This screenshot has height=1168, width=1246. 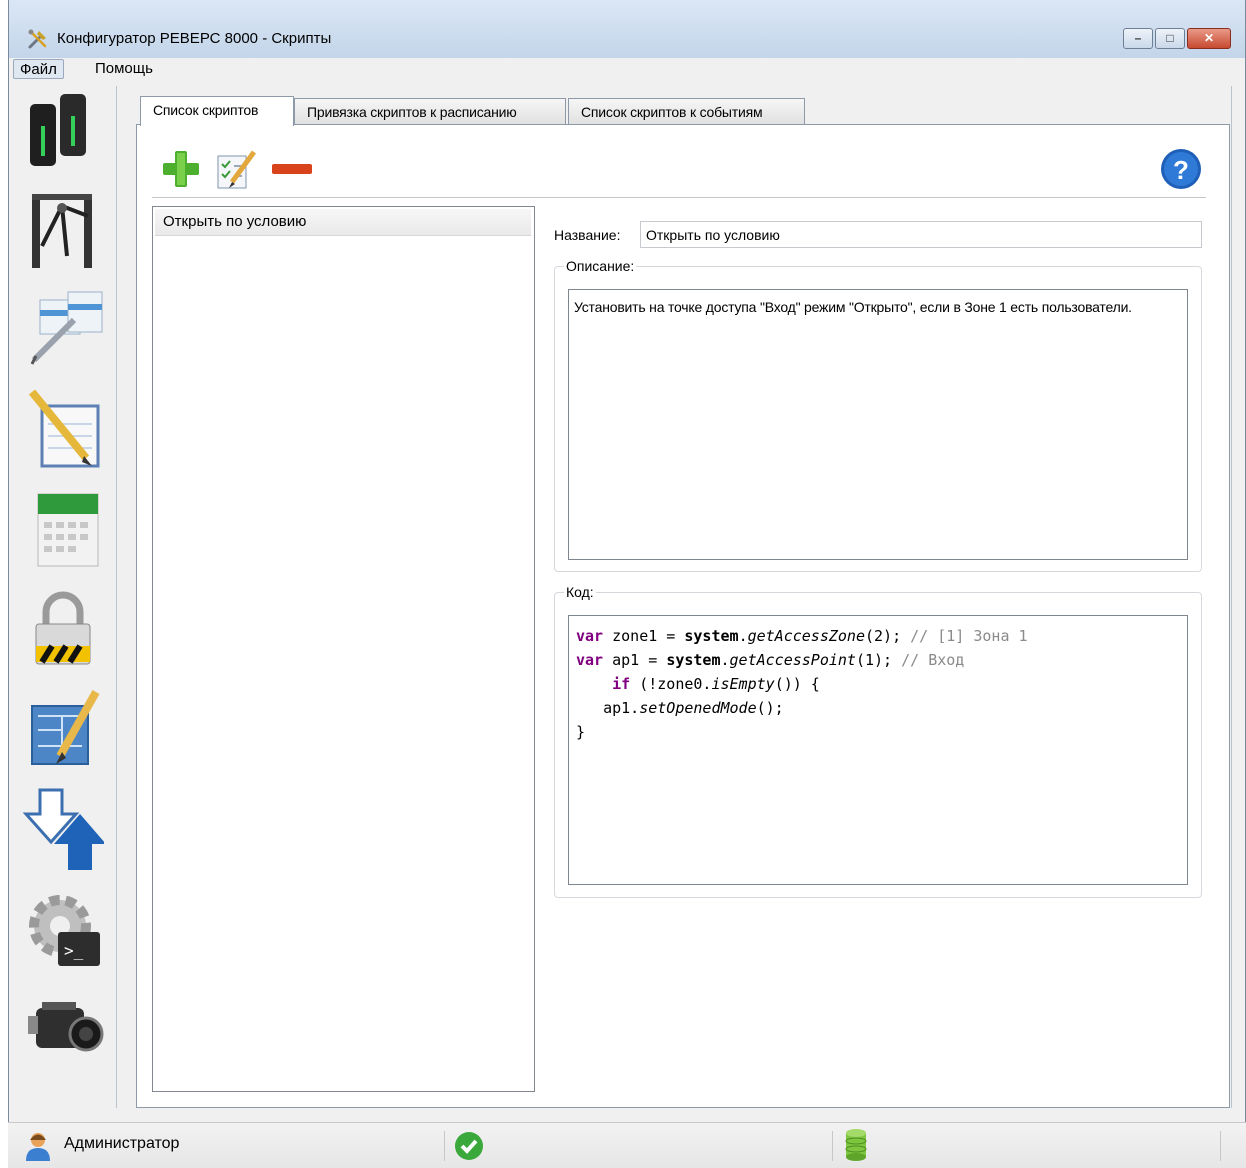 What do you see at coordinates (644, 636) in the screenshot?
I see `code-token: zone1 =` at bounding box center [644, 636].